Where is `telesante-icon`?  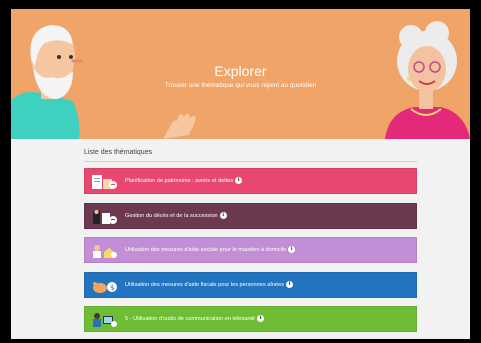
telesante-icon is located at coordinates (105, 320).